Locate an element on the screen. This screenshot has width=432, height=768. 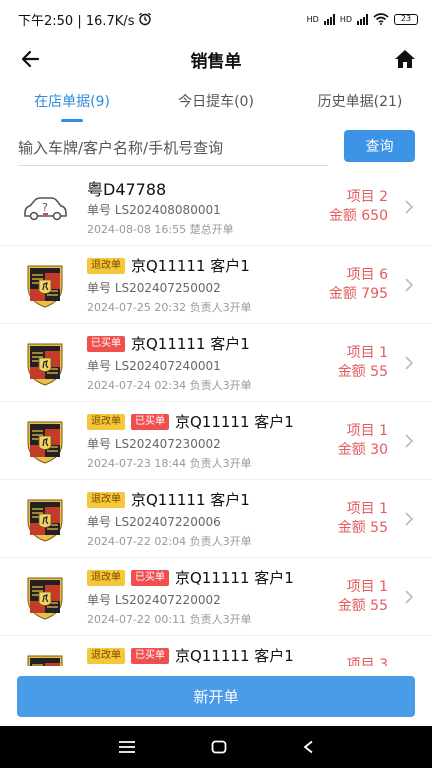
square-home-icon is located at coordinates (219, 747).